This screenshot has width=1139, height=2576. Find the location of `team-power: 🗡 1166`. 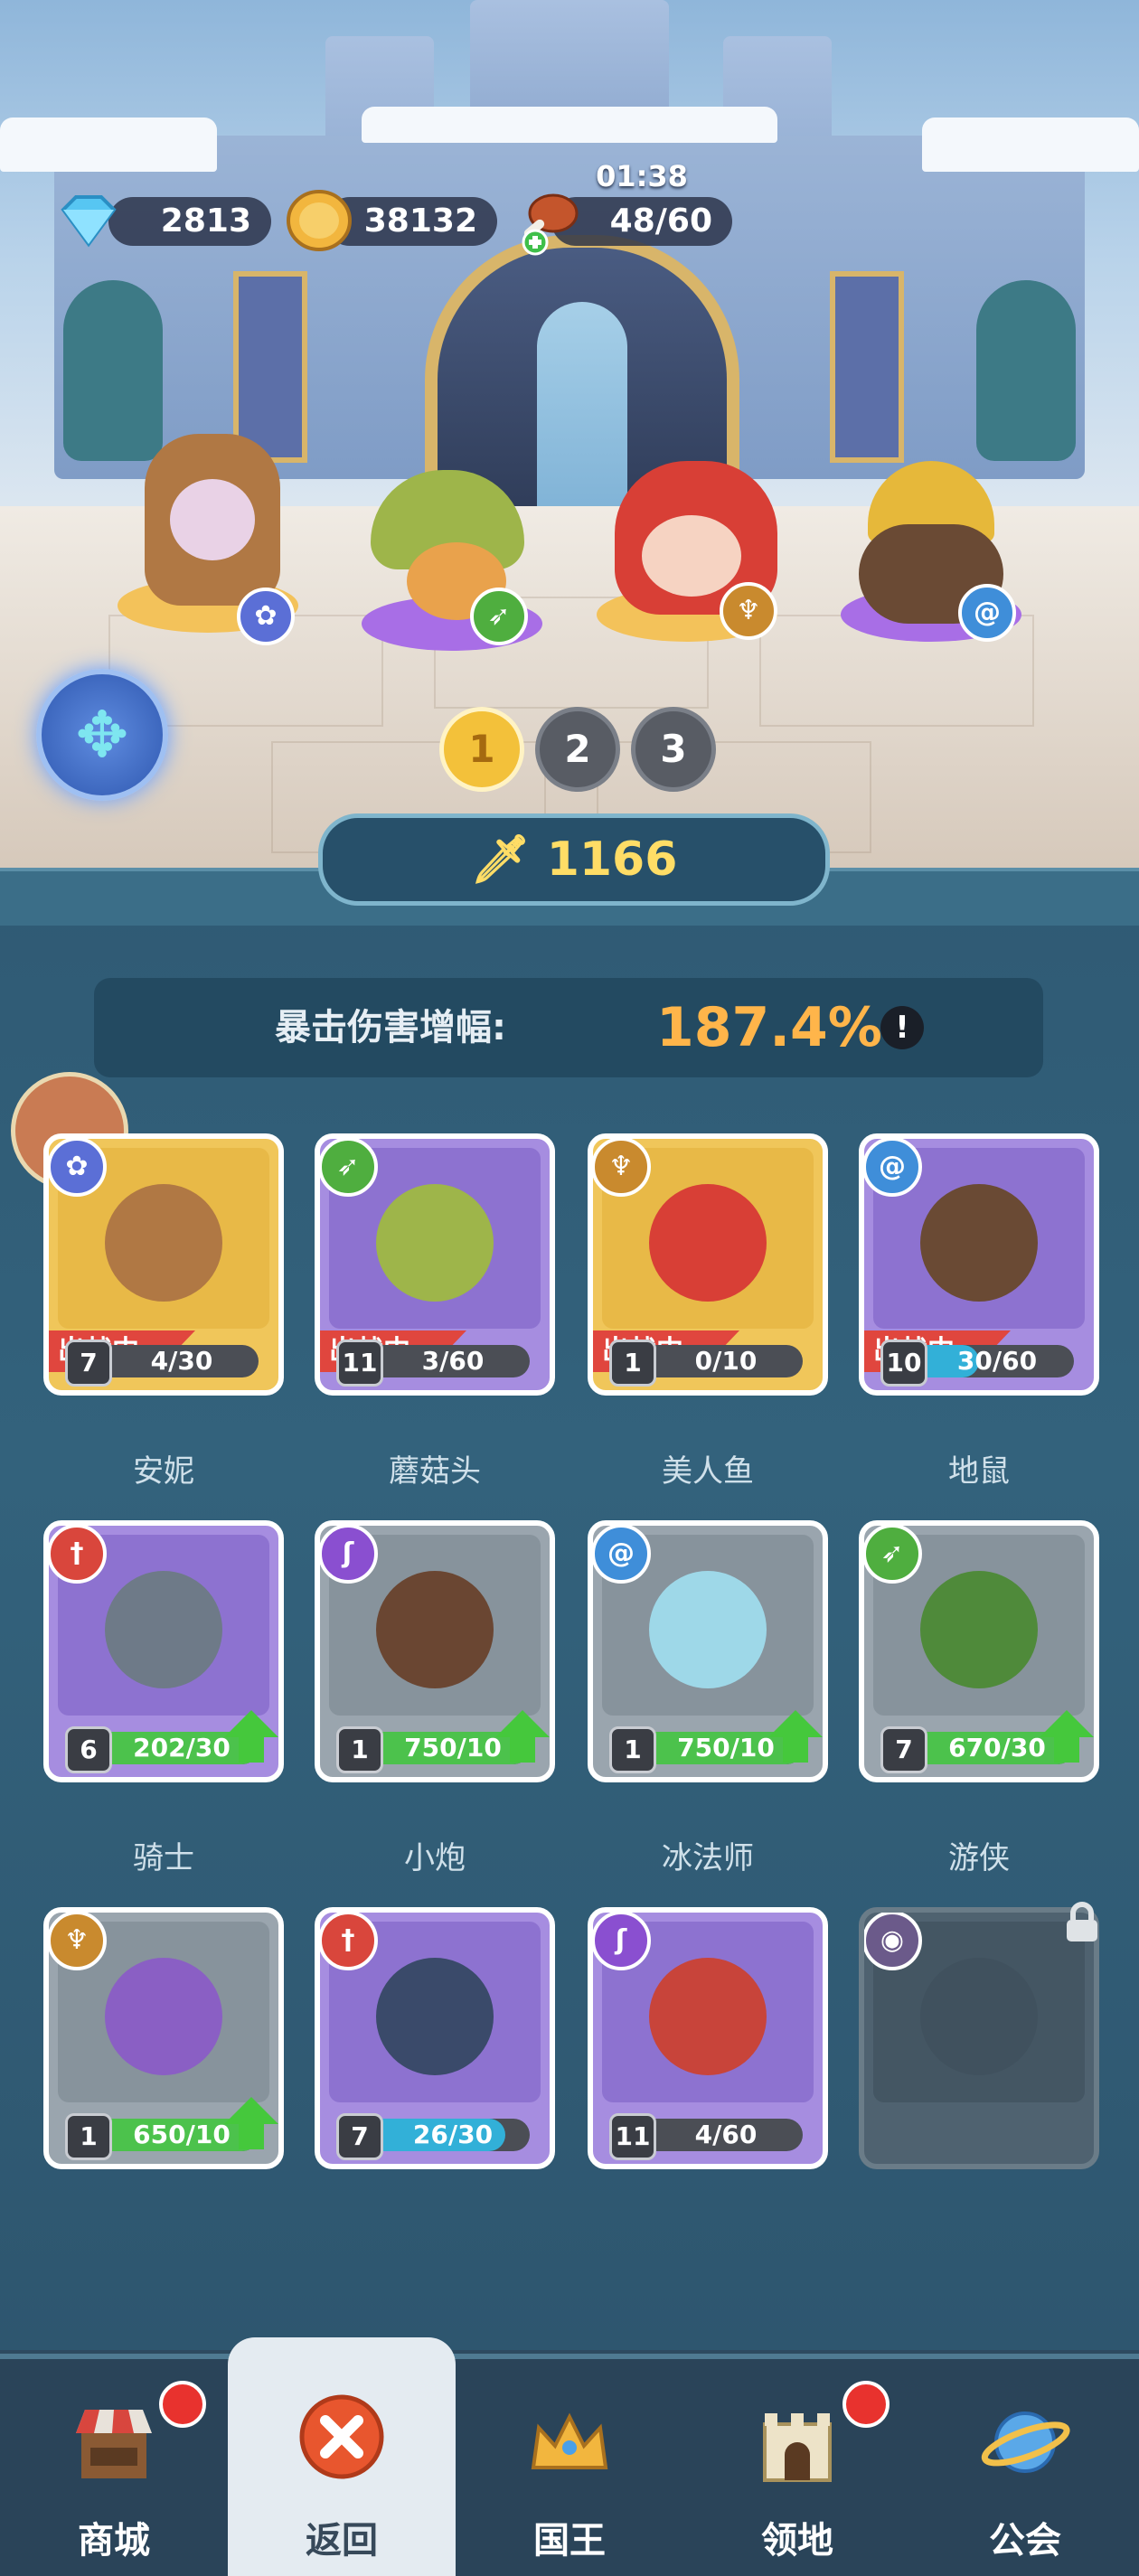

team-power: 🗡 1166 is located at coordinates (574, 860).